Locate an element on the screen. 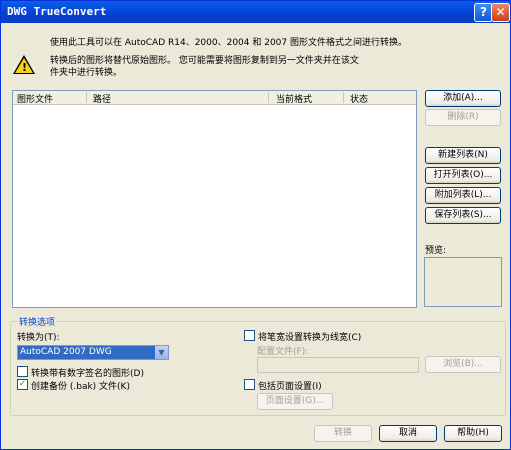 The height and width of the screenshot is (450, 511). file-list-header: 图形文件 路径 当前格式 状态 is located at coordinates (214, 98).